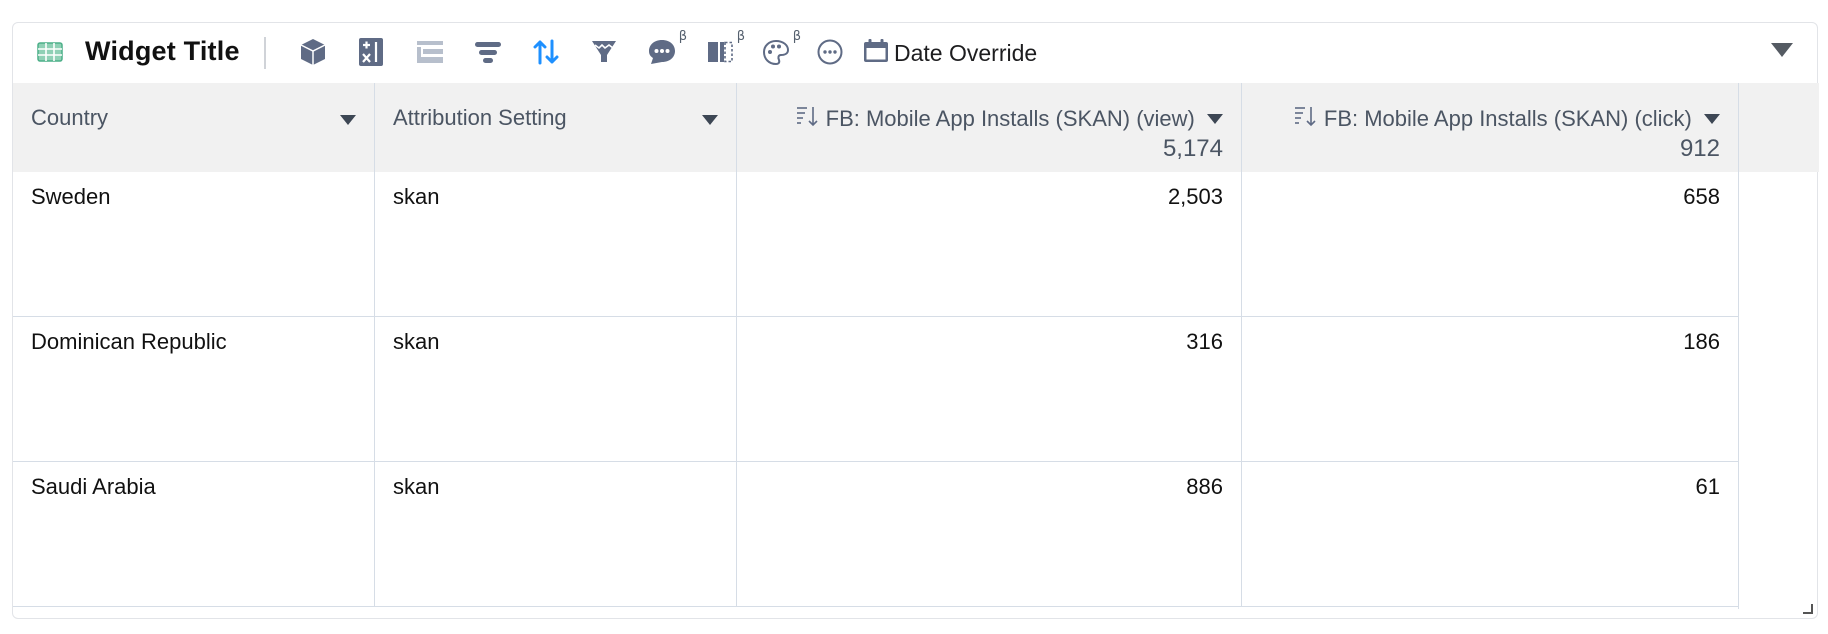 This screenshot has width=1828, height=634. I want to click on widget-toolbar: Widget Title β β β Date Override, so click(915, 53).